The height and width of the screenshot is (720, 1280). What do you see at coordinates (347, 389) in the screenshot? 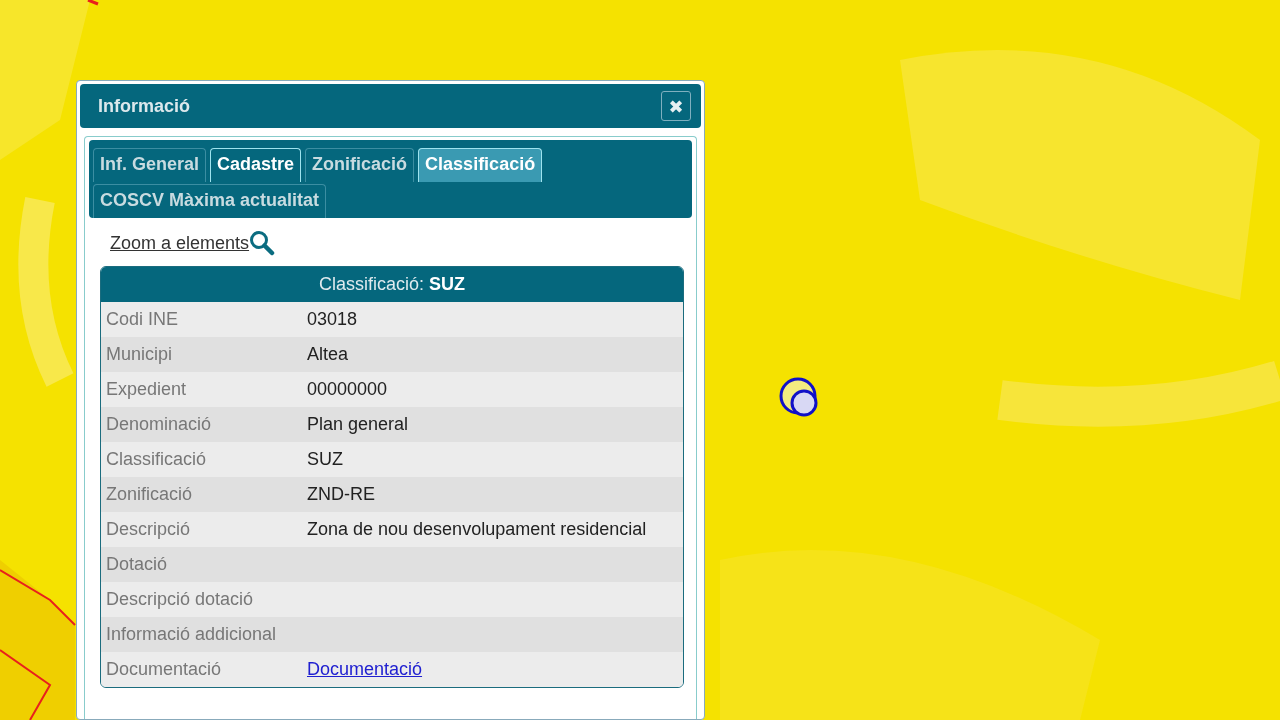
I see `field-value: 00000000` at bounding box center [347, 389].